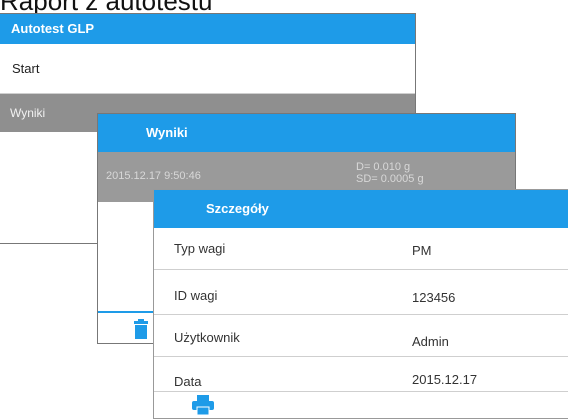 This screenshot has width=568, height=420. What do you see at coordinates (422, 250) in the screenshot?
I see `row-value-typ-wagi: PM` at bounding box center [422, 250].